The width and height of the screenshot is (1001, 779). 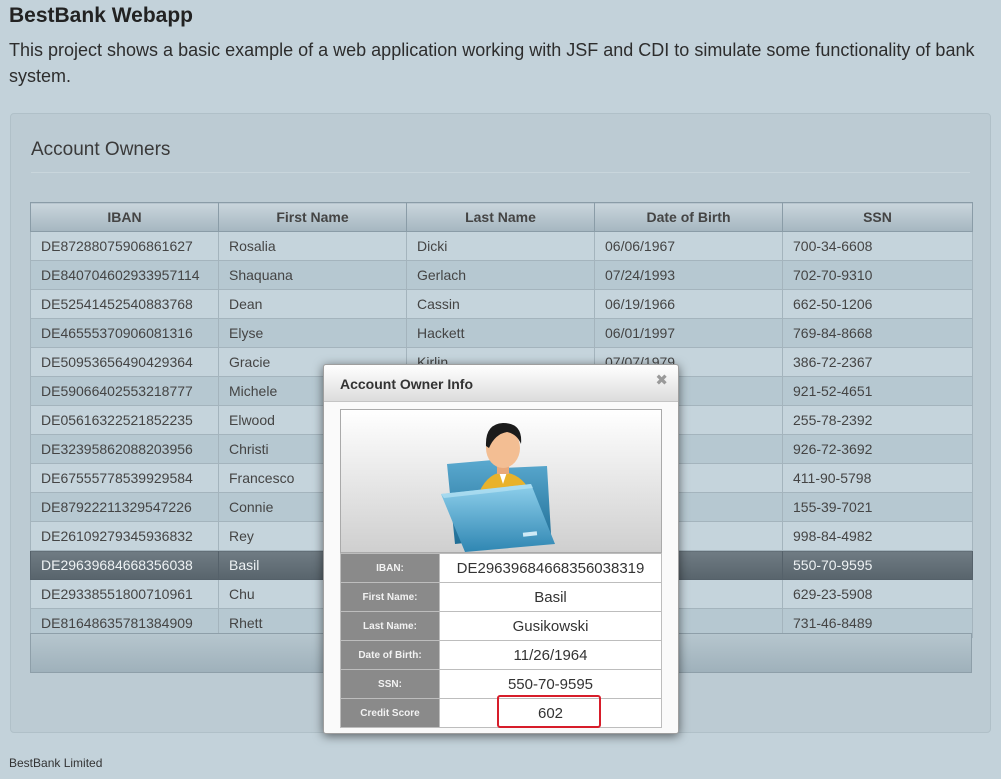 I want to click on cell-iban: DE840704602933957114, so click(x=124, y=275).